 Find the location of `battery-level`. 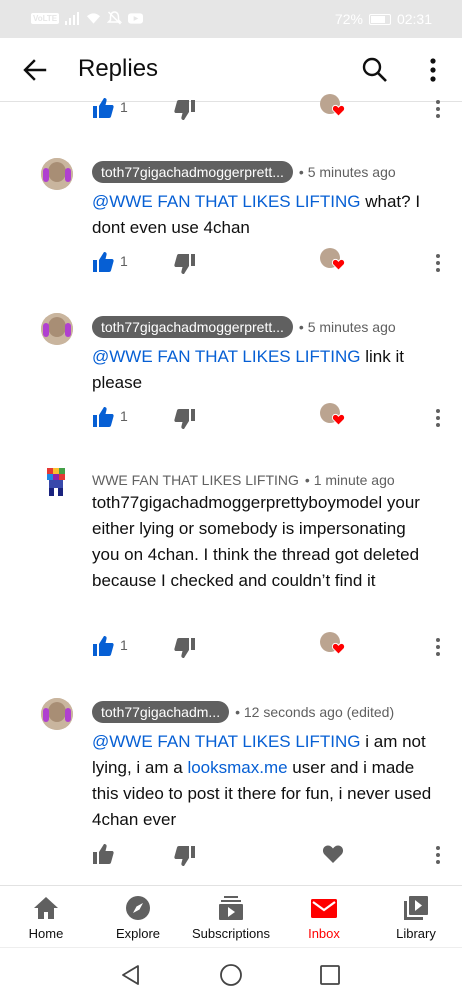

battery-level is located at coordinates (378, 19).